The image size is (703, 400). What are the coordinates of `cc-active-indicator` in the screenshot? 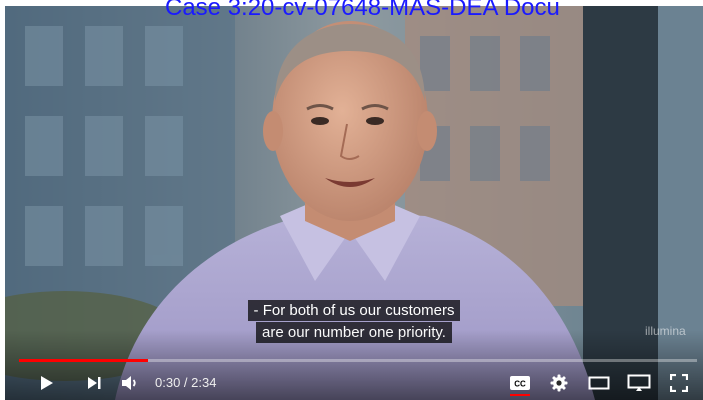 It's located at (520, 395).